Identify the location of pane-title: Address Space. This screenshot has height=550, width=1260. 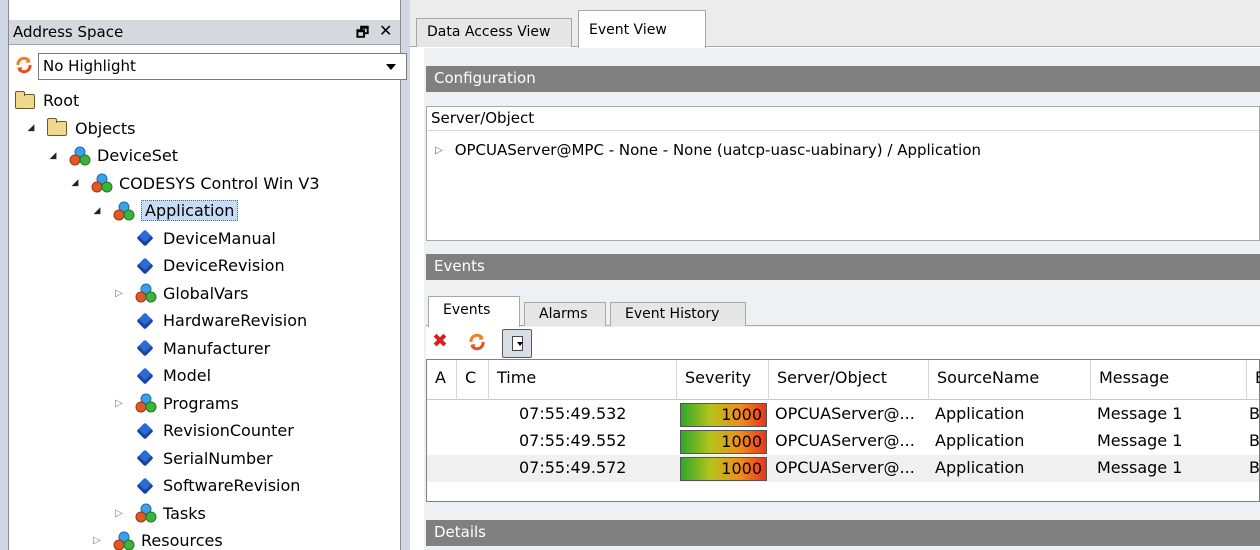
(68, 32).